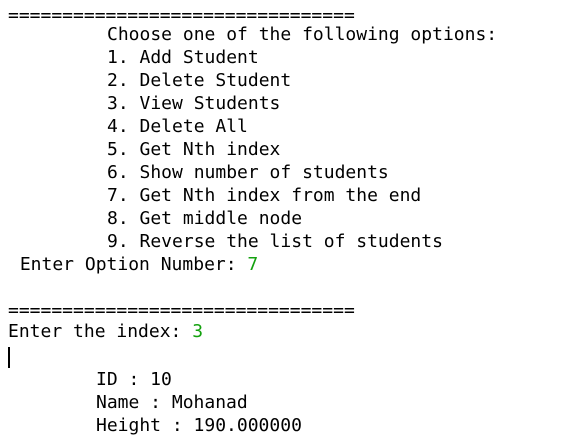 The width and height of the screenshot is (565, 446). I want to click on menu-item-middle-node: 8. Get middle node, so click(205, 218).